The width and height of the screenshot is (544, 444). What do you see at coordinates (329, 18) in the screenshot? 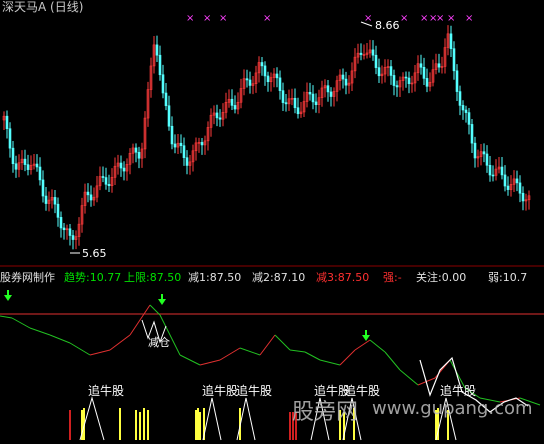
I see `top-signal-markers: × × × × × × × ×× × ×` at bounding box center [329, 18].